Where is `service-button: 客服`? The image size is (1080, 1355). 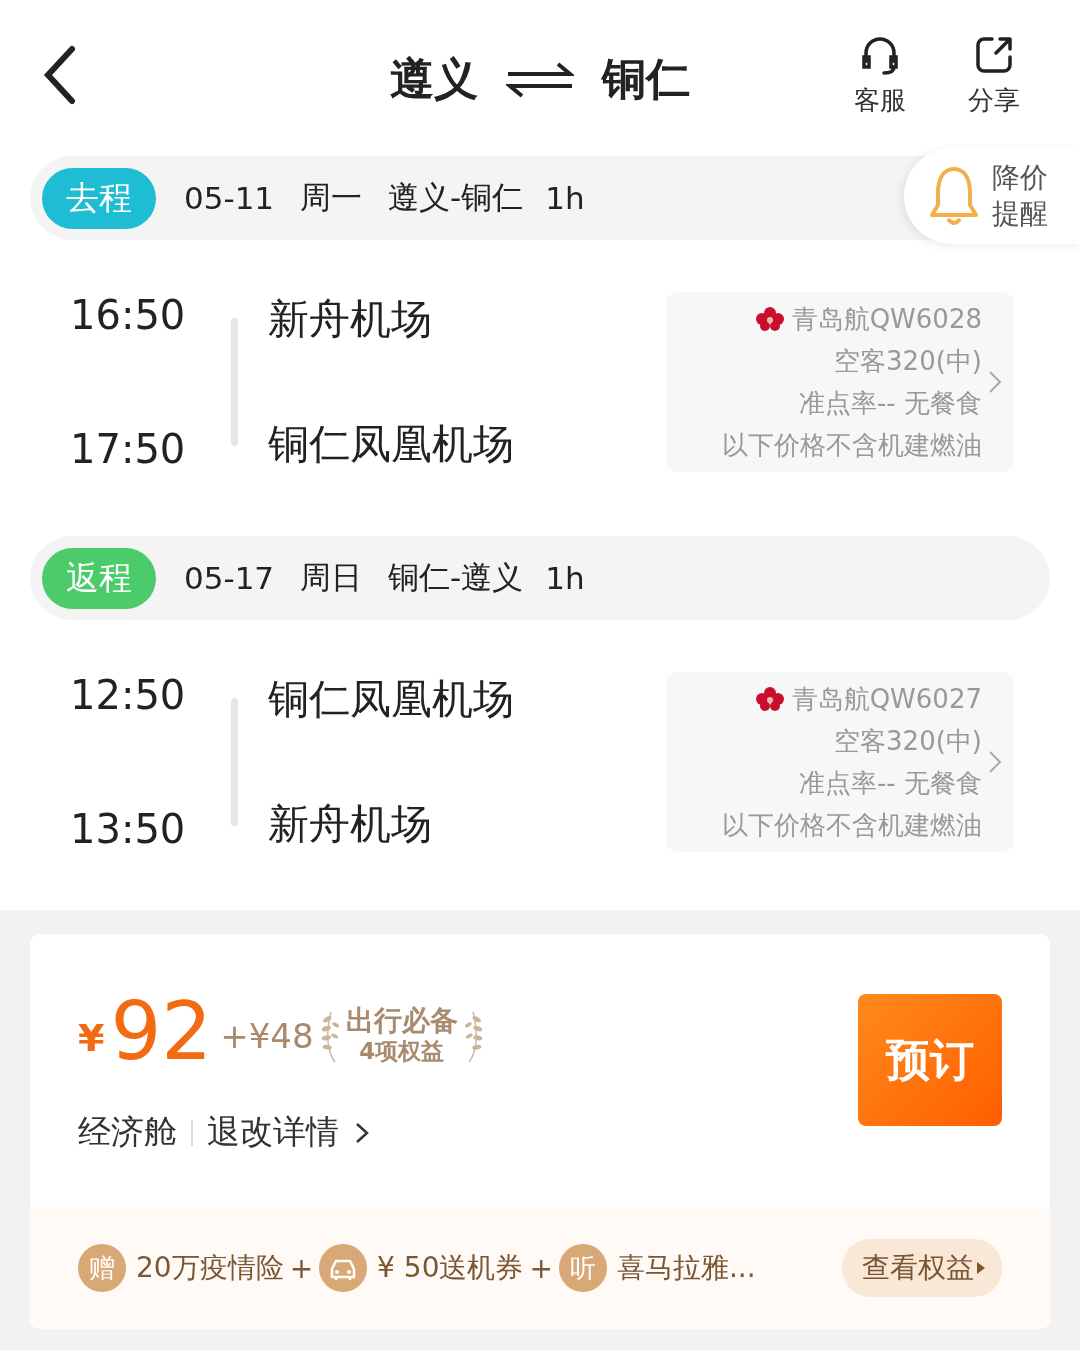
service-button: 客服 is located at coordinates (880, 75).